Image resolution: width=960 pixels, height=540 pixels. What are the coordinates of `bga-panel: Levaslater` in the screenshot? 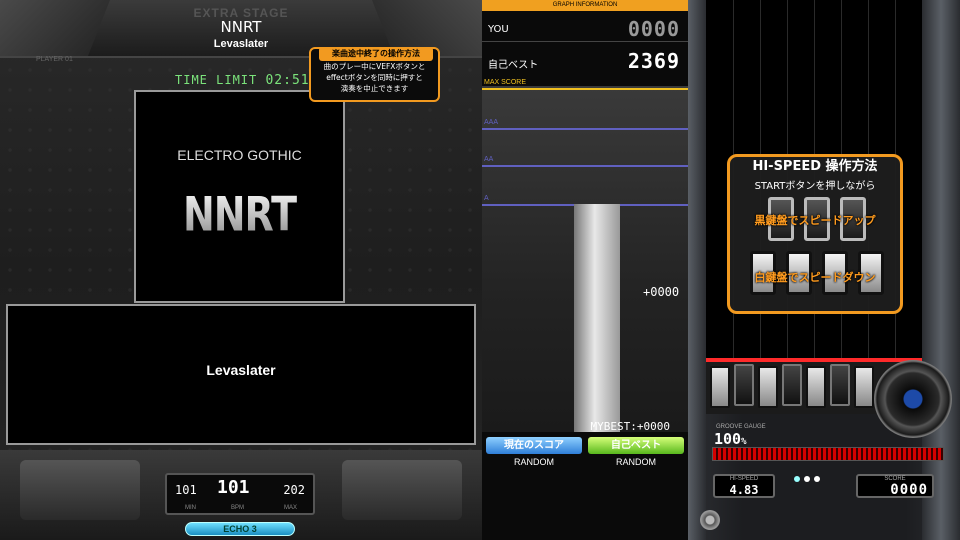 It's located at (241, 374).